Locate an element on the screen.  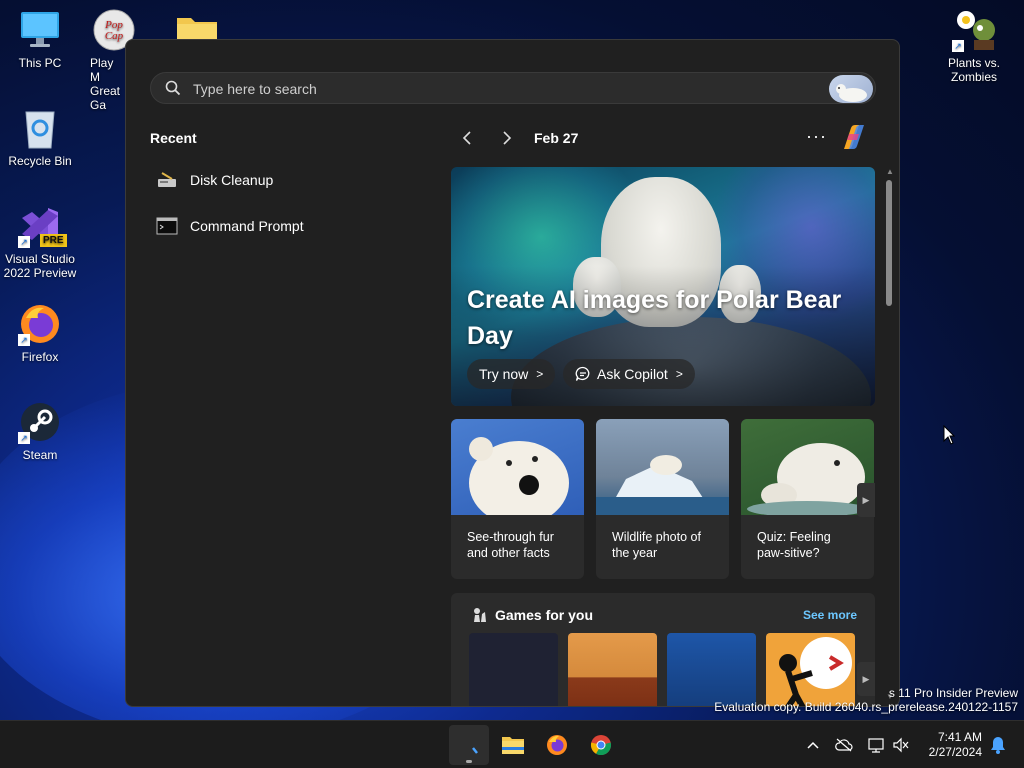
chevron-left-icon is located at coordinates (466, 138).